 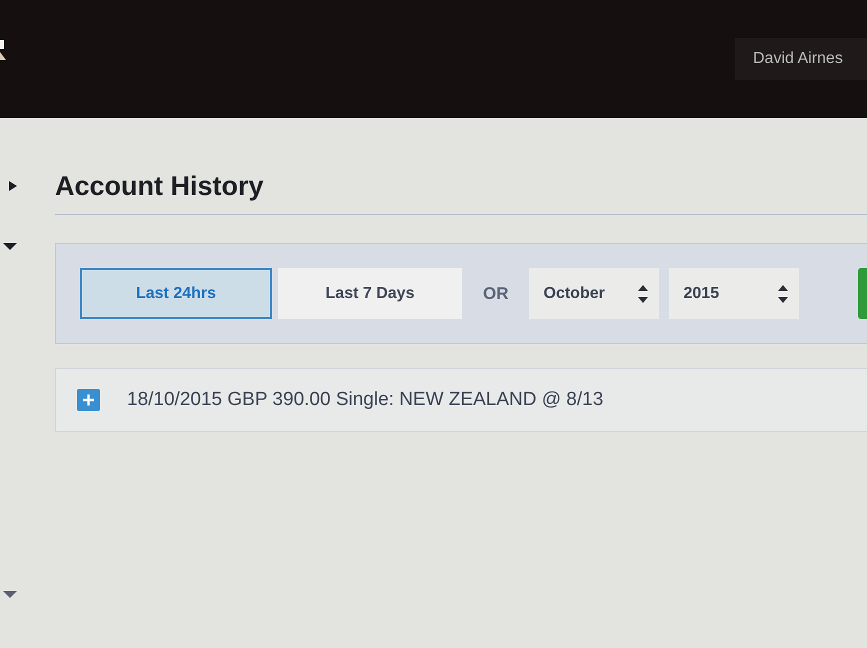 I want to click on month-select: October, so click(x=593, y=293).